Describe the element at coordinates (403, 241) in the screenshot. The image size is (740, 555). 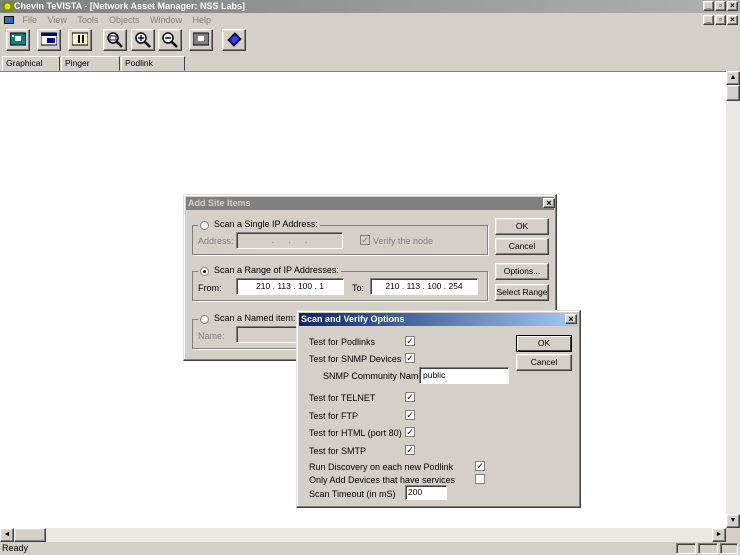
I see `verify-node-label: Verify the node` at that location.